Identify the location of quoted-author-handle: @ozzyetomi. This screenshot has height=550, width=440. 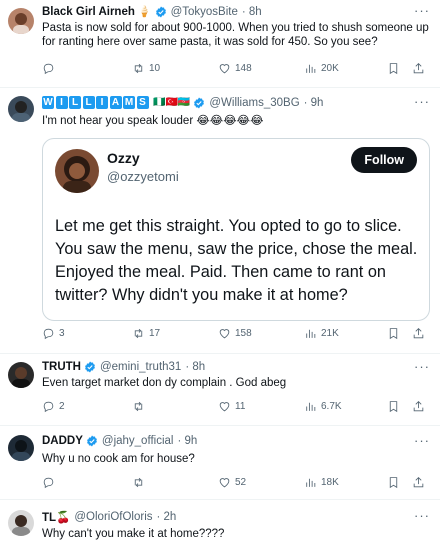
(143, 176).